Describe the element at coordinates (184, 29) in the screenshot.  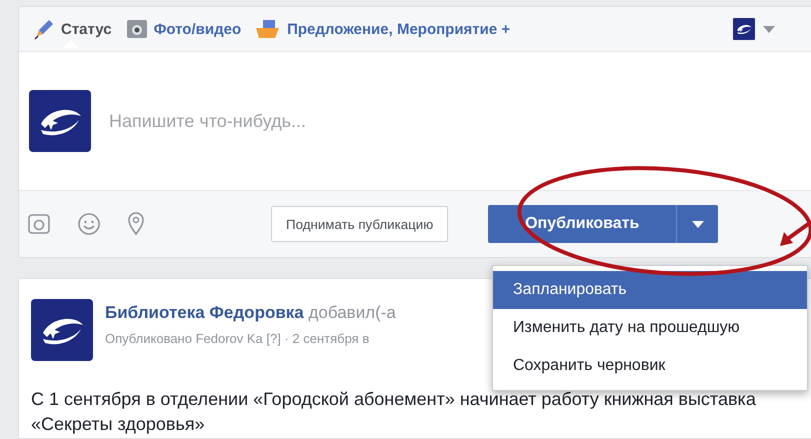
I see `composer-tab: Фото/видео` at that location.